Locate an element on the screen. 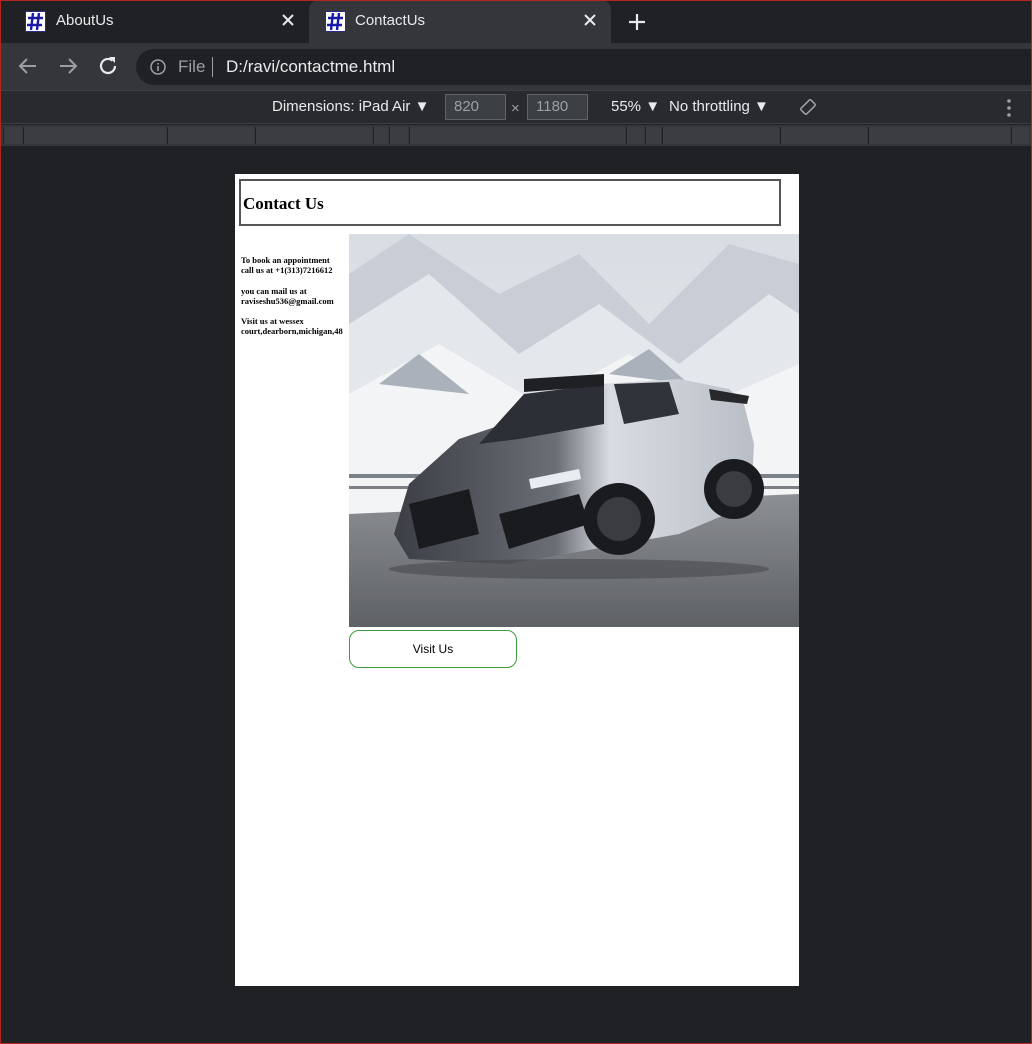 Image resolution: width=1032 pixels, height=1044 pixels. tab-contactus: ContactUs is located at coordinates (460, 22).